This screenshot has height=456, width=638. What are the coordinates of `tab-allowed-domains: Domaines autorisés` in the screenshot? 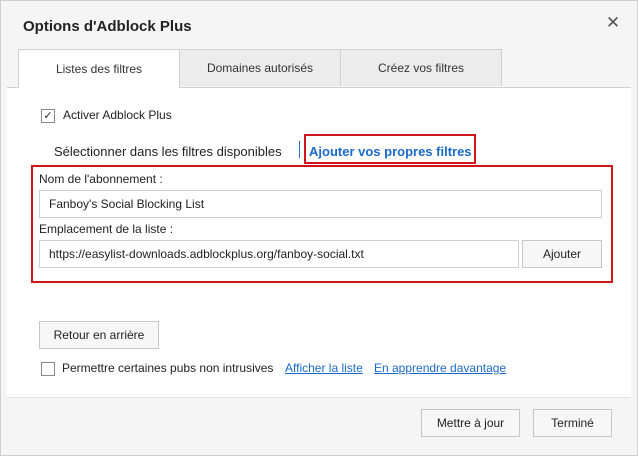 It's located at (260, 67).